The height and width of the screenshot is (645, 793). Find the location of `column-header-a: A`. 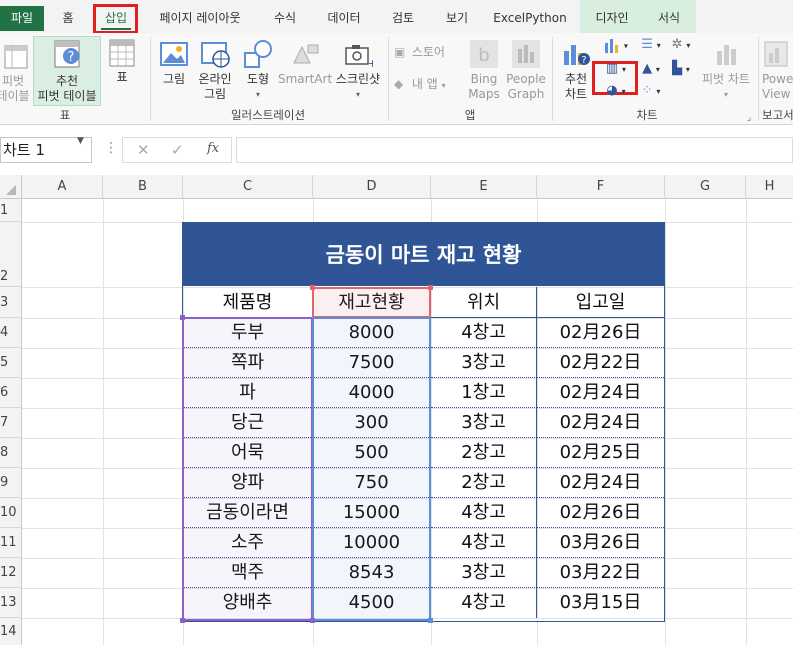

column-header-a: A is located at coordinates (62, 187).